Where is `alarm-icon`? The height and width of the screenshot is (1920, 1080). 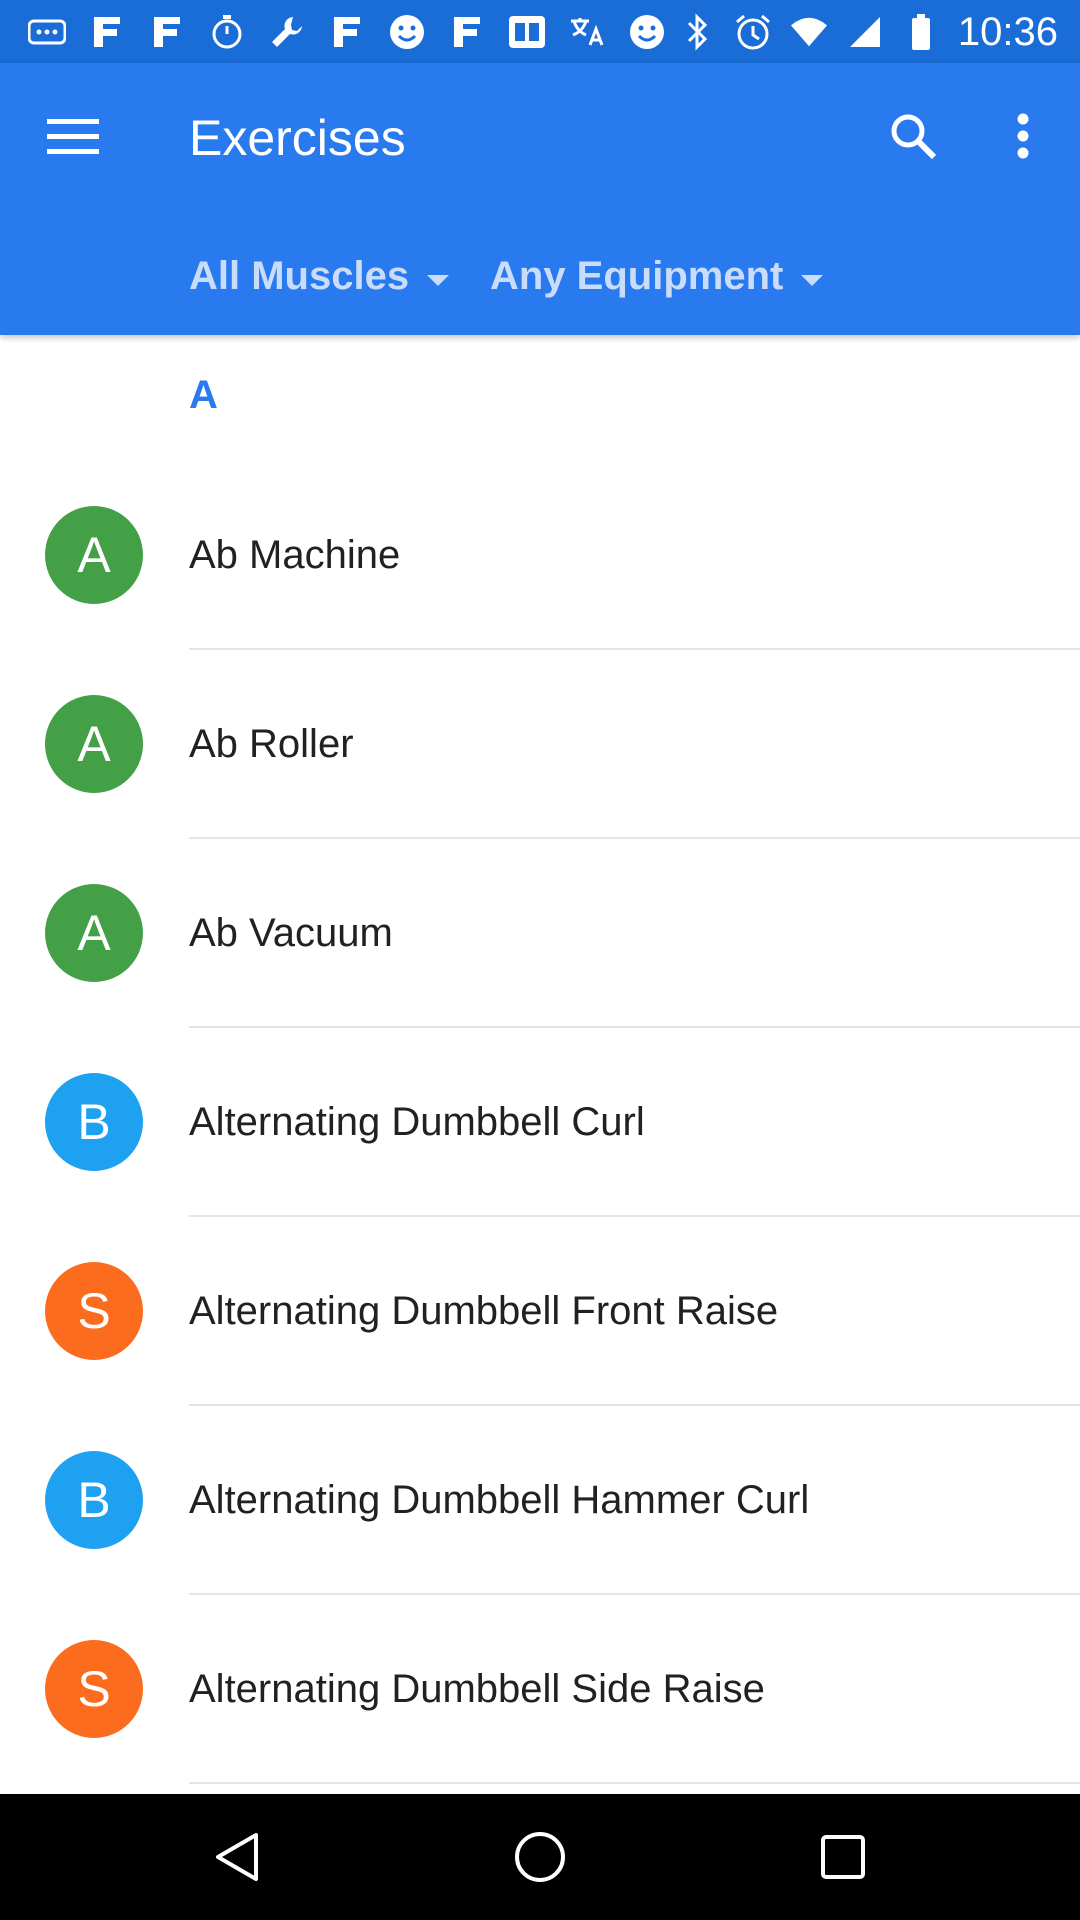
alarm-icon is located at coordinates (753, 32).